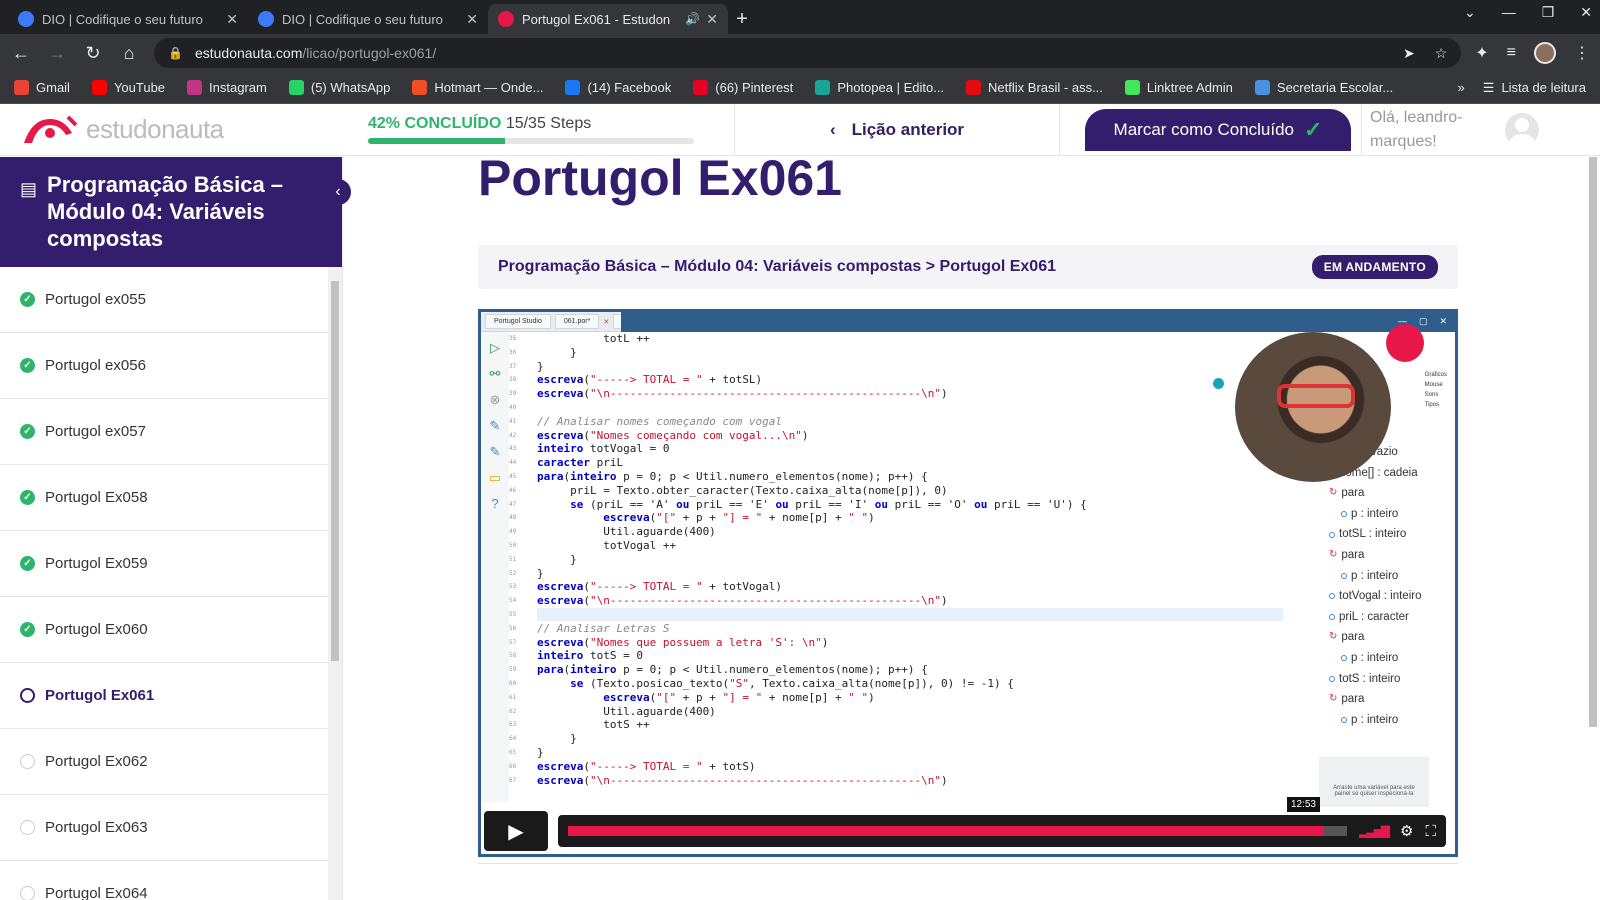 The height and width of the screenshot is (900, 1600). I want to click on seek-bar, so click(958, 831).